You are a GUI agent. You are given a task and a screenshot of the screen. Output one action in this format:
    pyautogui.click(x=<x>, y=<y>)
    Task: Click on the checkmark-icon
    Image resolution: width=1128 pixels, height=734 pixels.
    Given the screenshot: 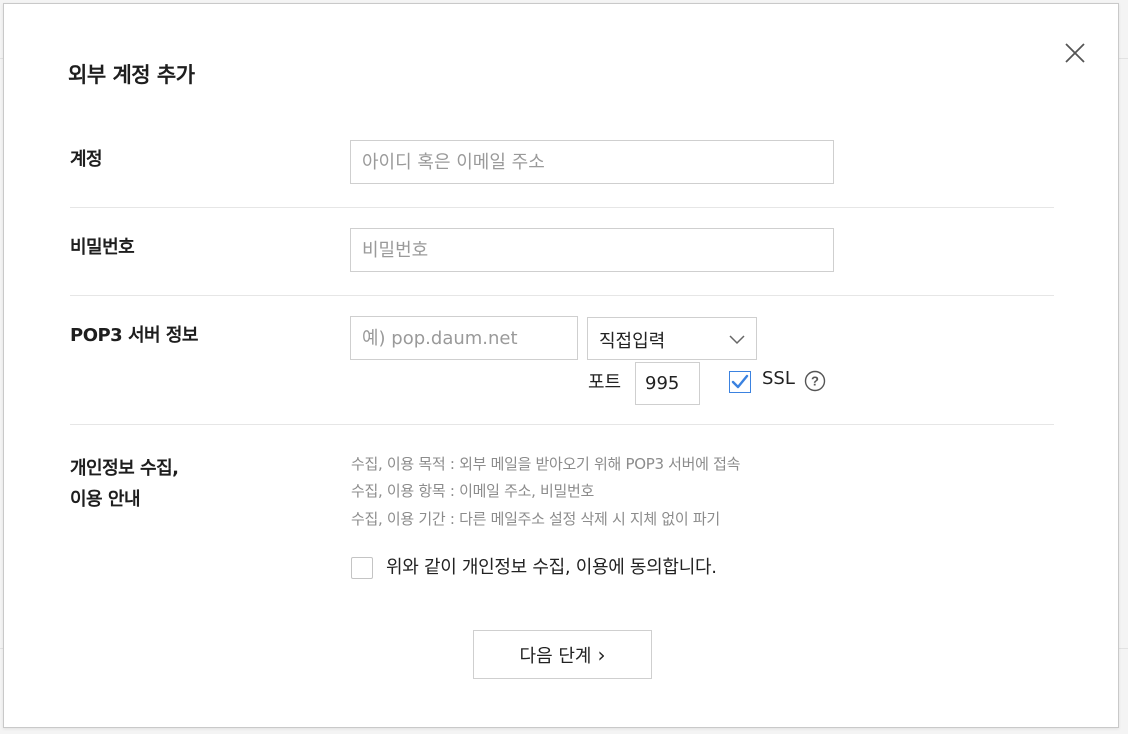 What is the action you would take?
    pyautogui.click(x=740, y=381)
    